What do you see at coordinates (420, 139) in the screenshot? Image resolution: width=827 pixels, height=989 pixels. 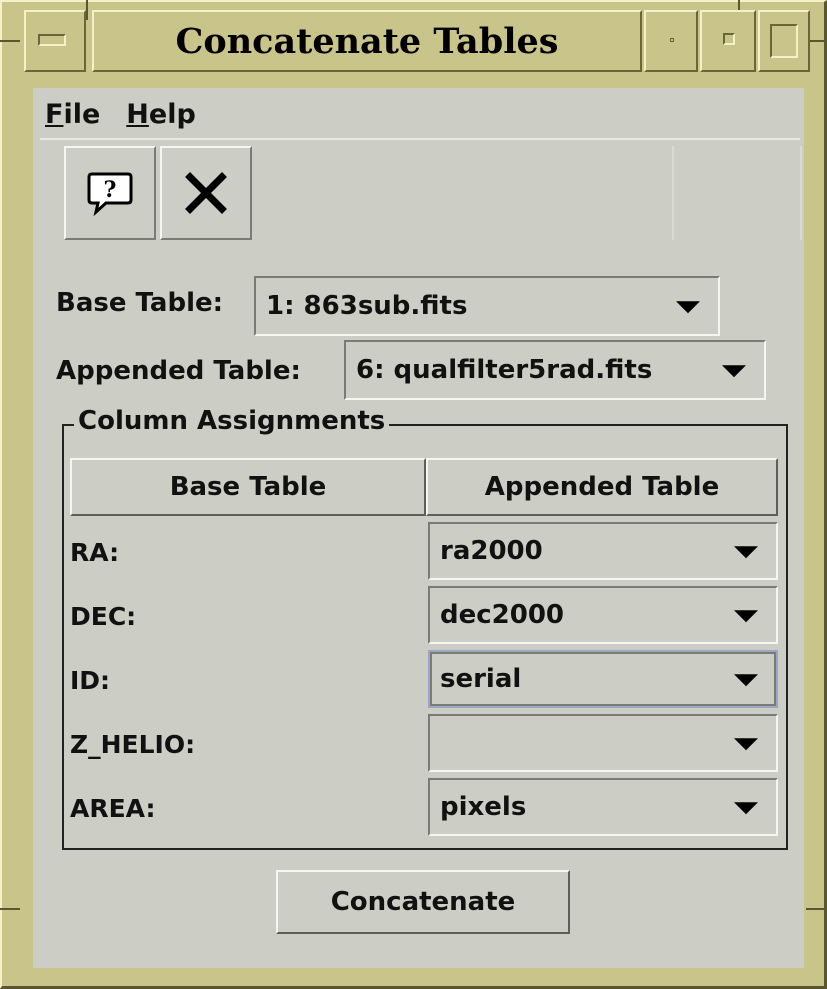 I see `menu-separator` at bounding box center [420, 139].